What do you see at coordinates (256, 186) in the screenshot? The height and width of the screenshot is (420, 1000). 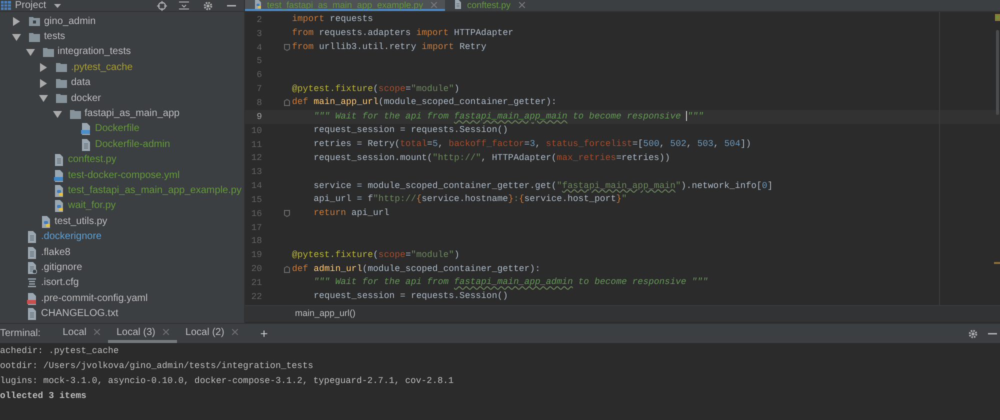 I see `line-number: 14` at bounding box center [256, 186].